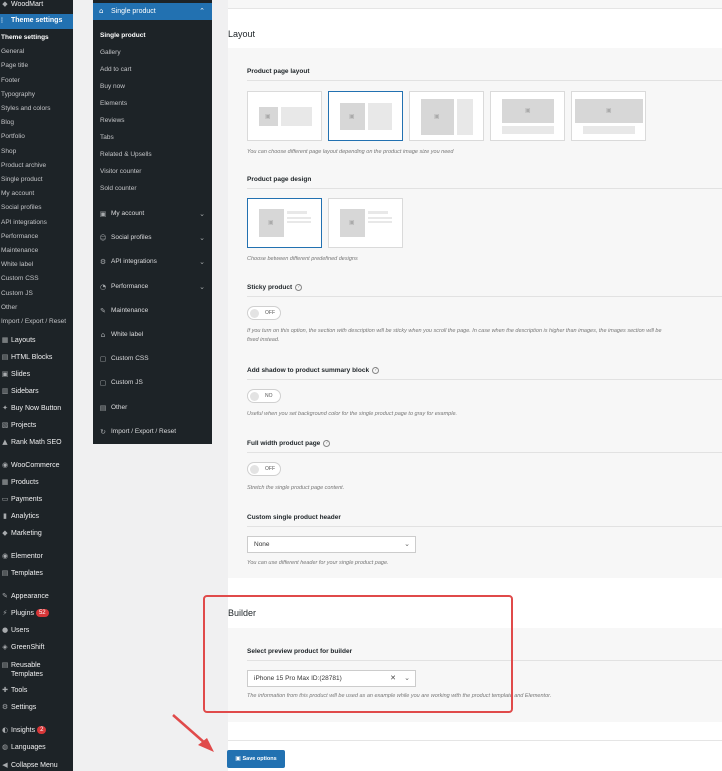 The image size is (722, 771). I want to click on subsection-item: Add to cart, so click(152, 69).